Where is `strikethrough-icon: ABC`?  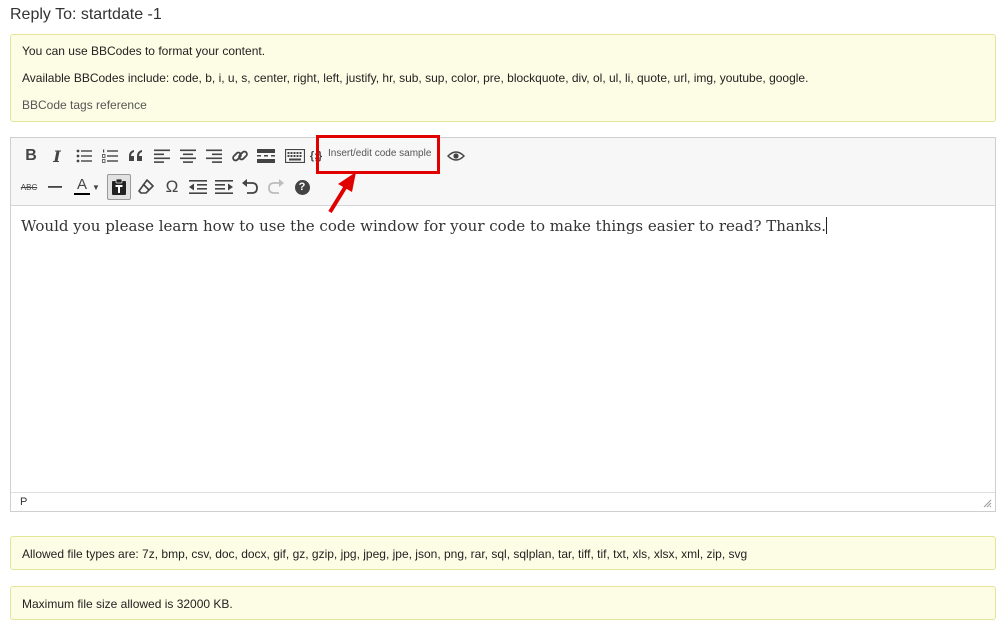
strikethrough-icon: ABC is located at coordinates (29, 187).